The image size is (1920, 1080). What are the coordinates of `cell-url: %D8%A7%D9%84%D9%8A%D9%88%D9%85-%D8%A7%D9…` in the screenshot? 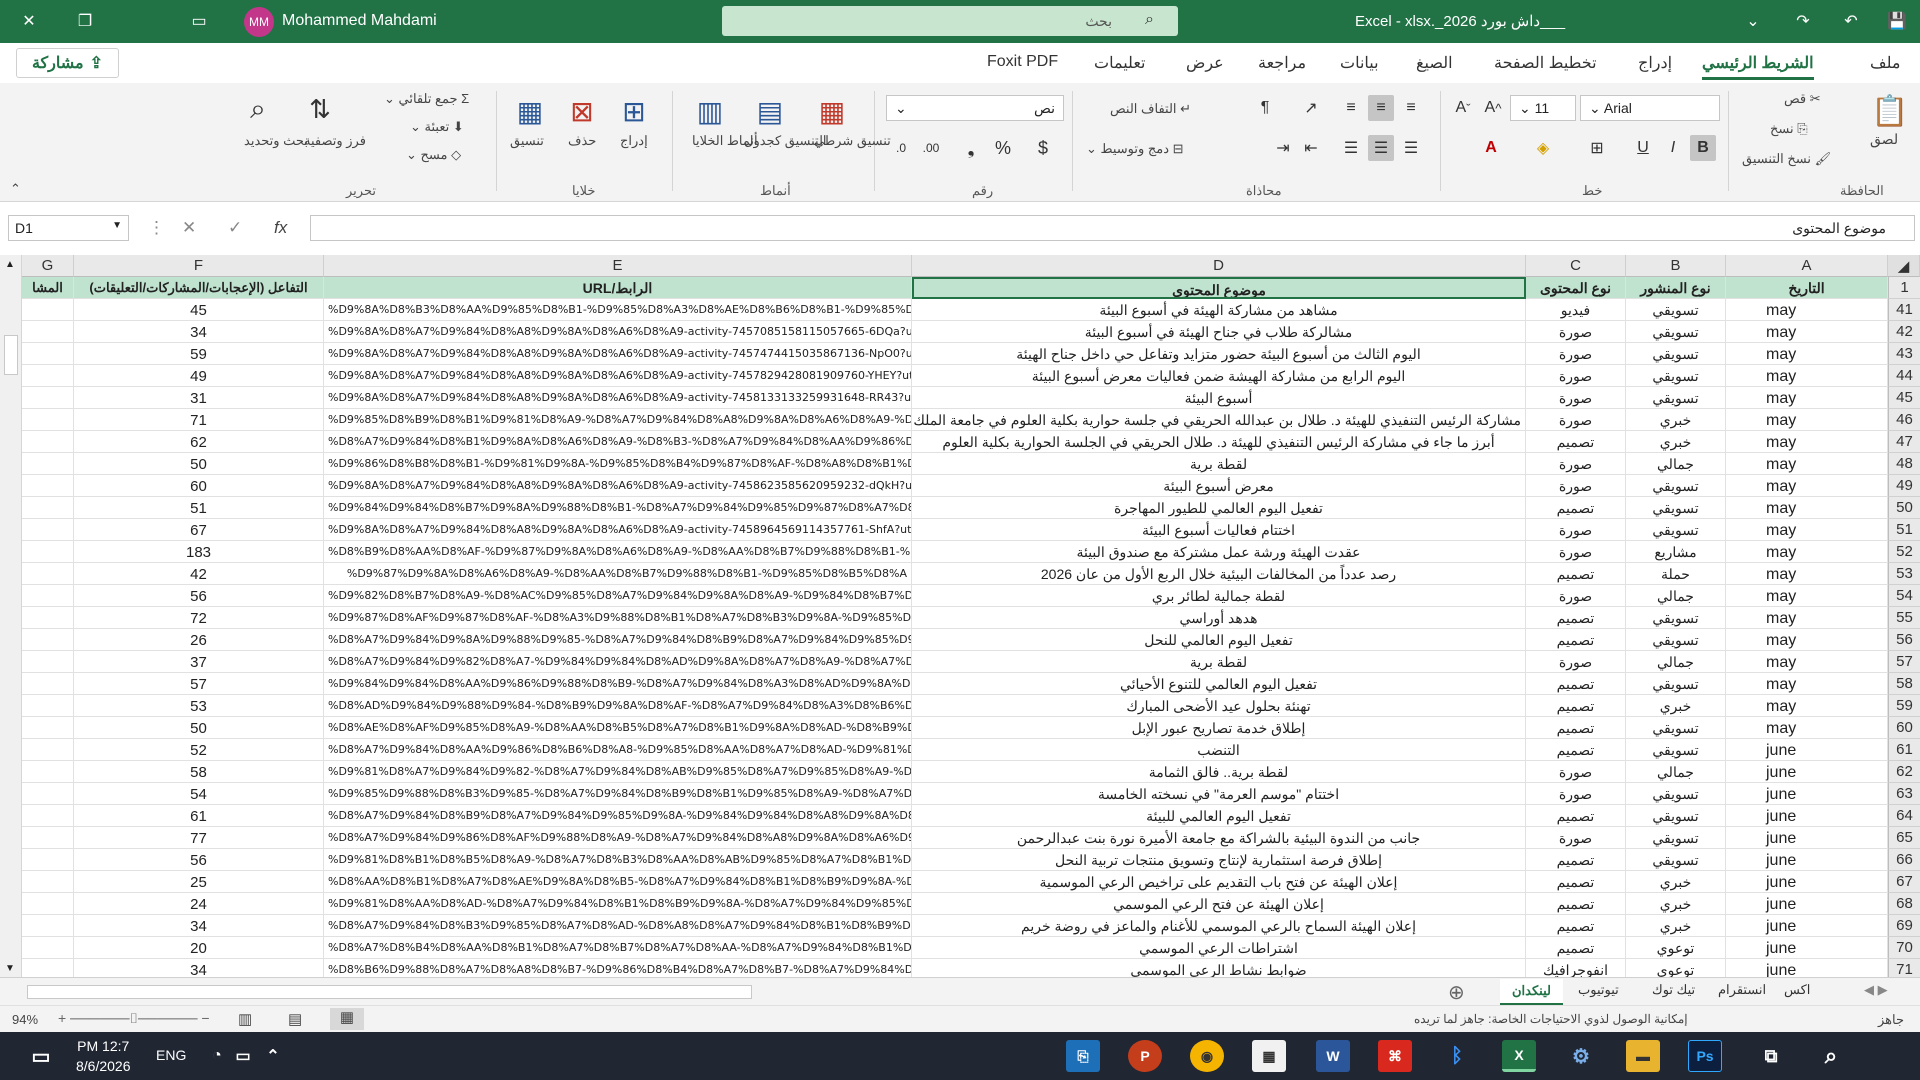 It's located at (618, 640).